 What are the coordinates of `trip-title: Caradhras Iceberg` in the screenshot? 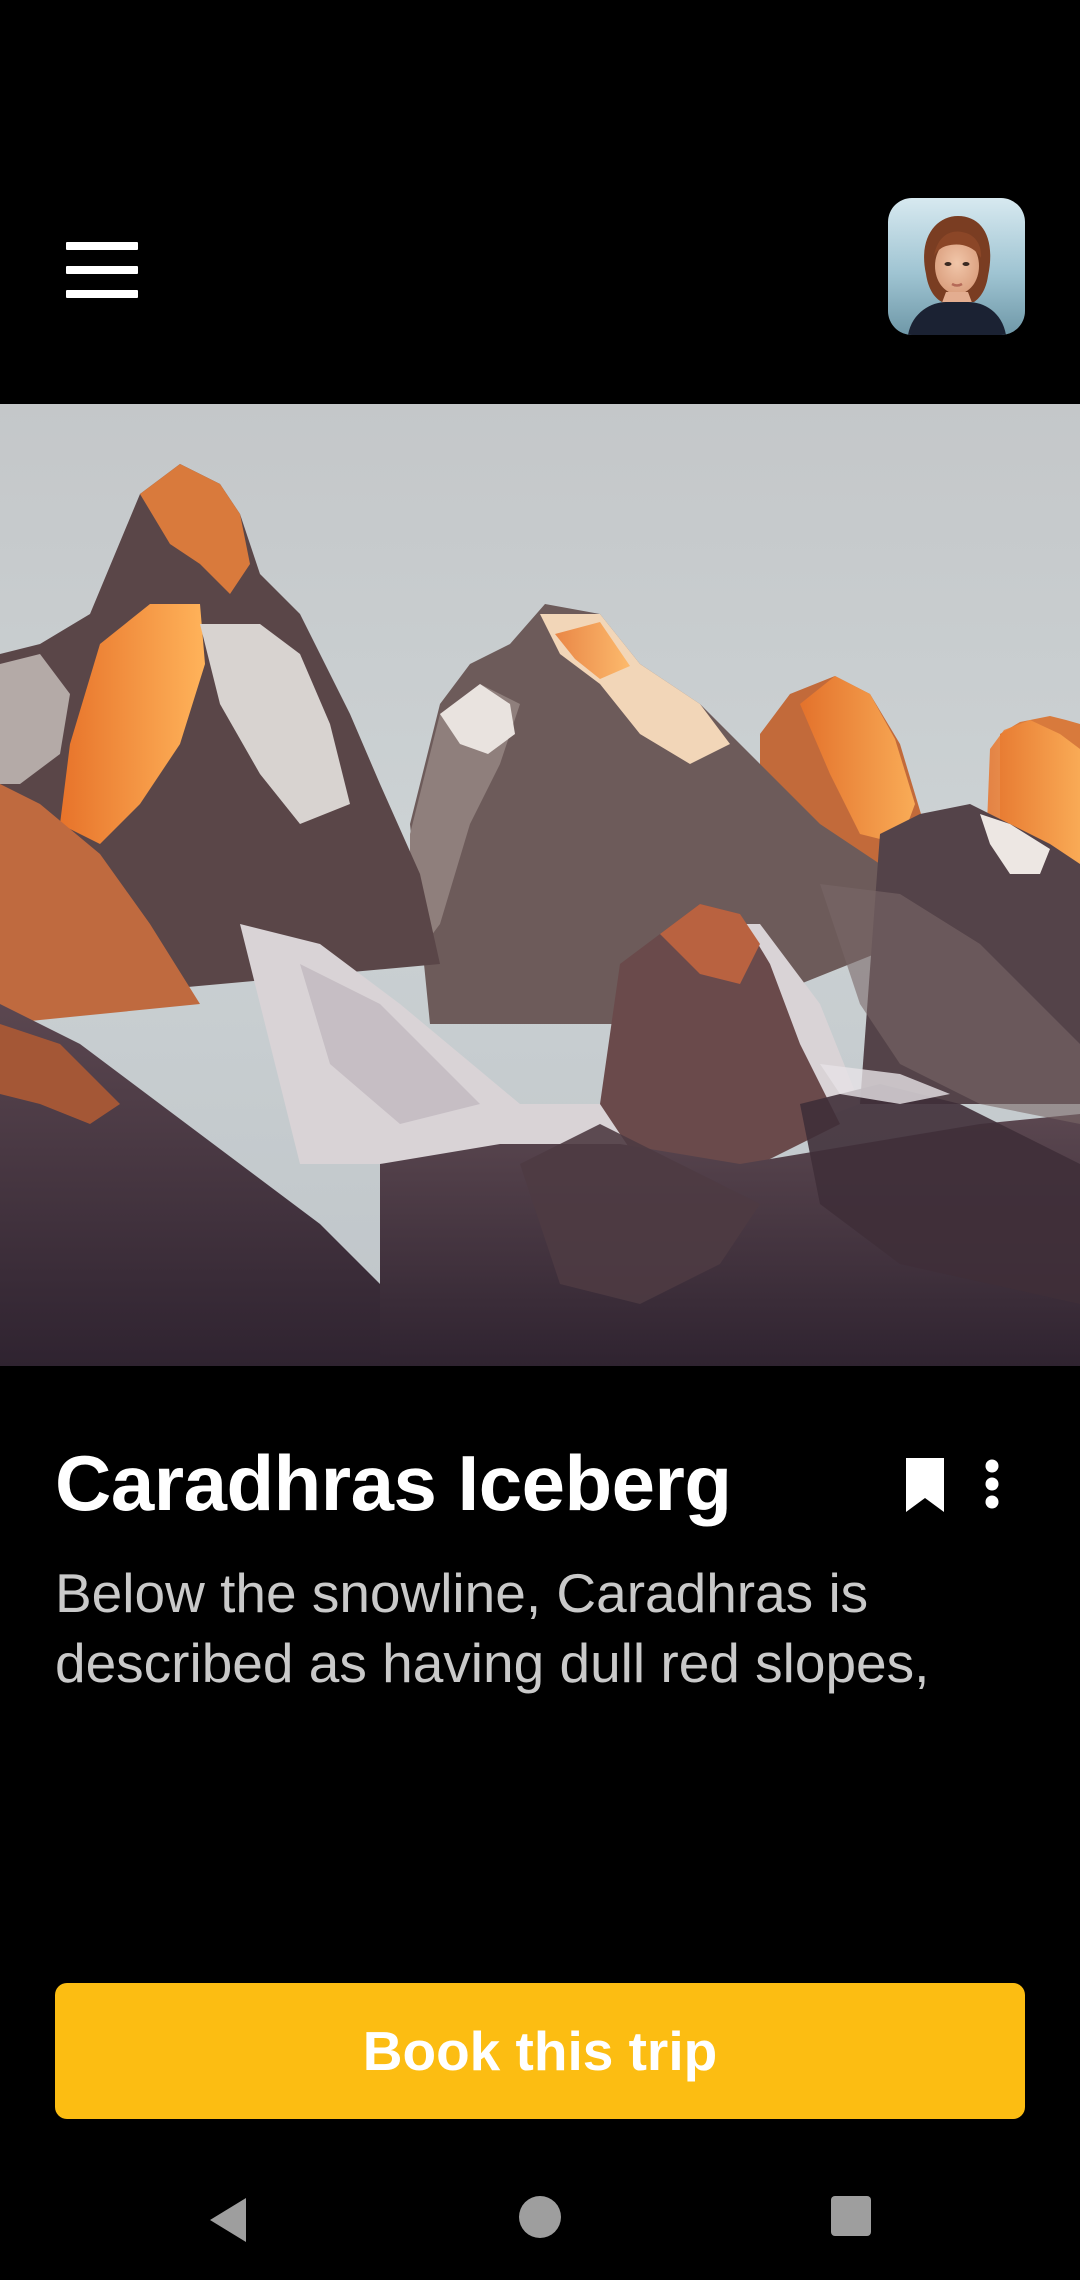 It's located at (393, 1483).